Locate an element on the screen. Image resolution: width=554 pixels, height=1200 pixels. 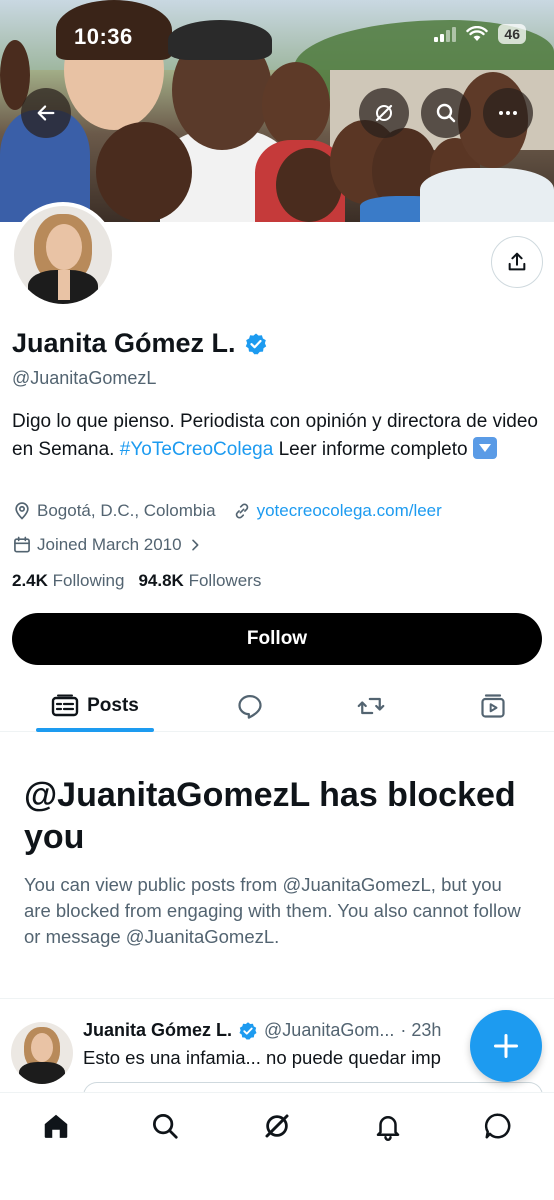
location-item: Bogotá, D.C., Colombia is located at coordinates (114, 511).